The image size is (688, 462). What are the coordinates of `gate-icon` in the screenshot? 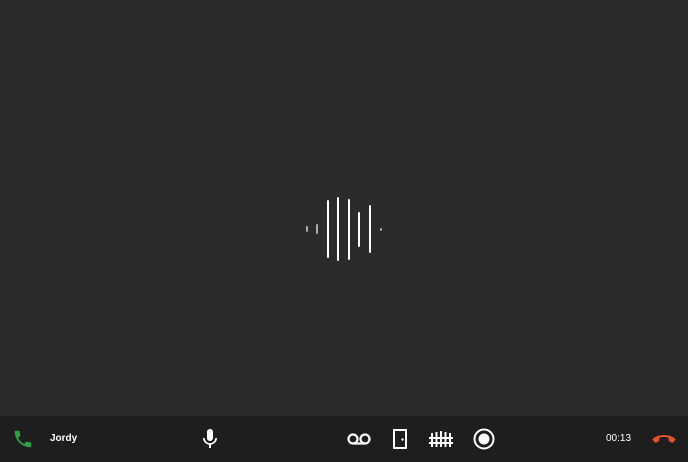 It's located at (441, 439).